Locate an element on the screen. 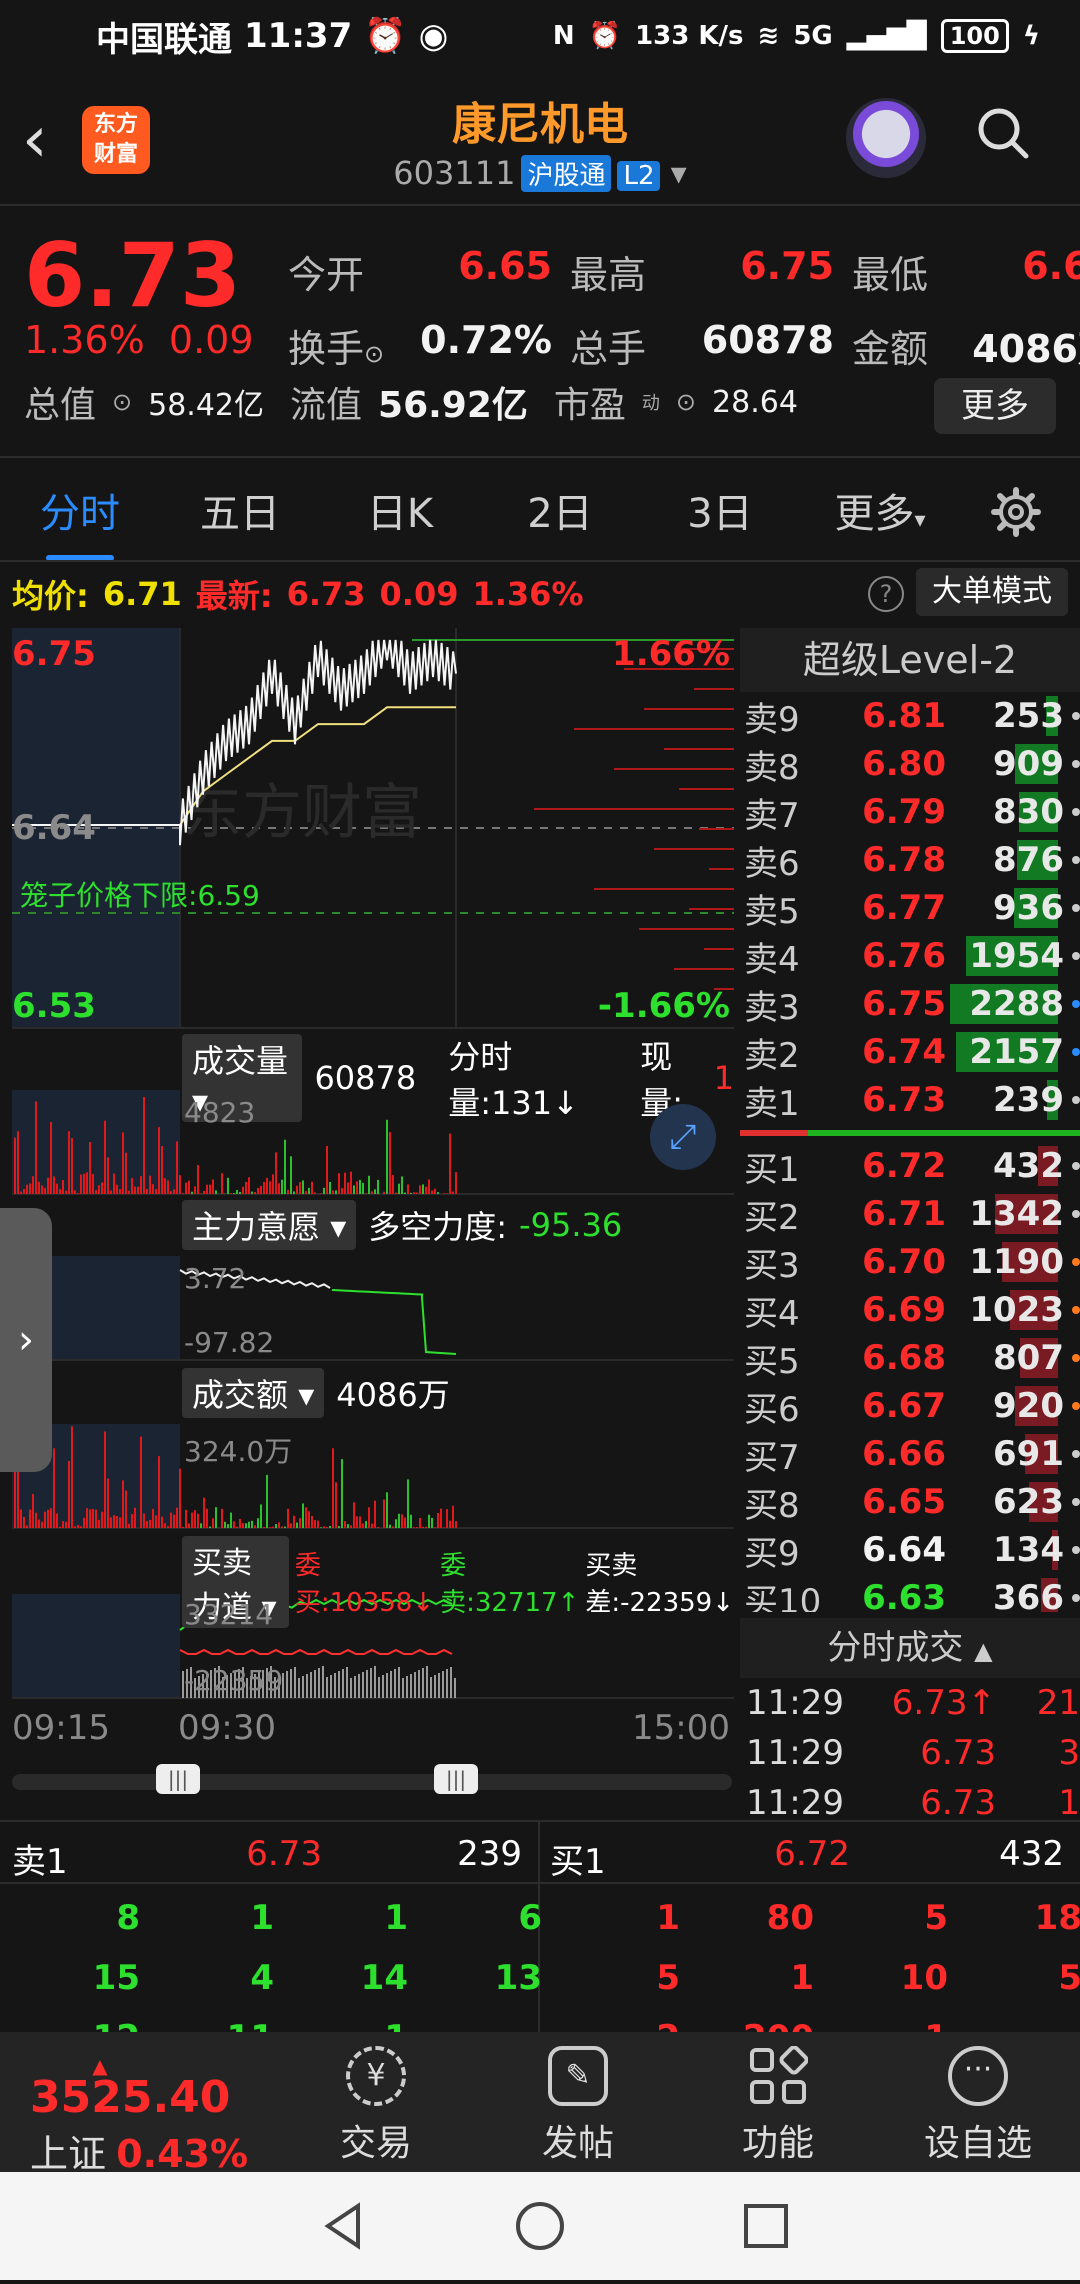 This screenshot has width=1080, height=2284. bid-row: 买26.711342 is located at coordinates (910, 1214).